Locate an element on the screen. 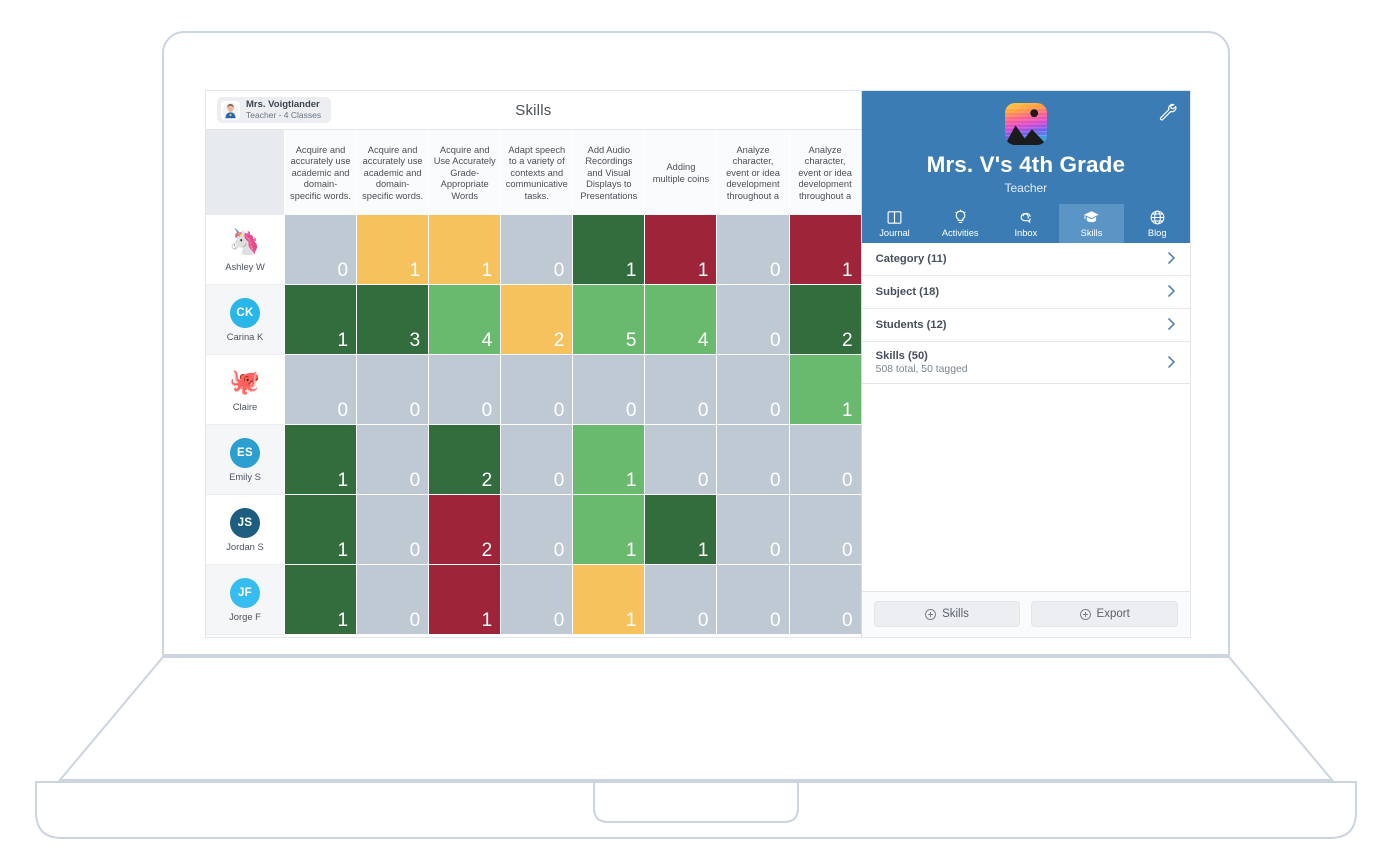 The height and width of the screenshot is (864, 1392). student-cell: CK Carina K is located at coordinates (245, 320).